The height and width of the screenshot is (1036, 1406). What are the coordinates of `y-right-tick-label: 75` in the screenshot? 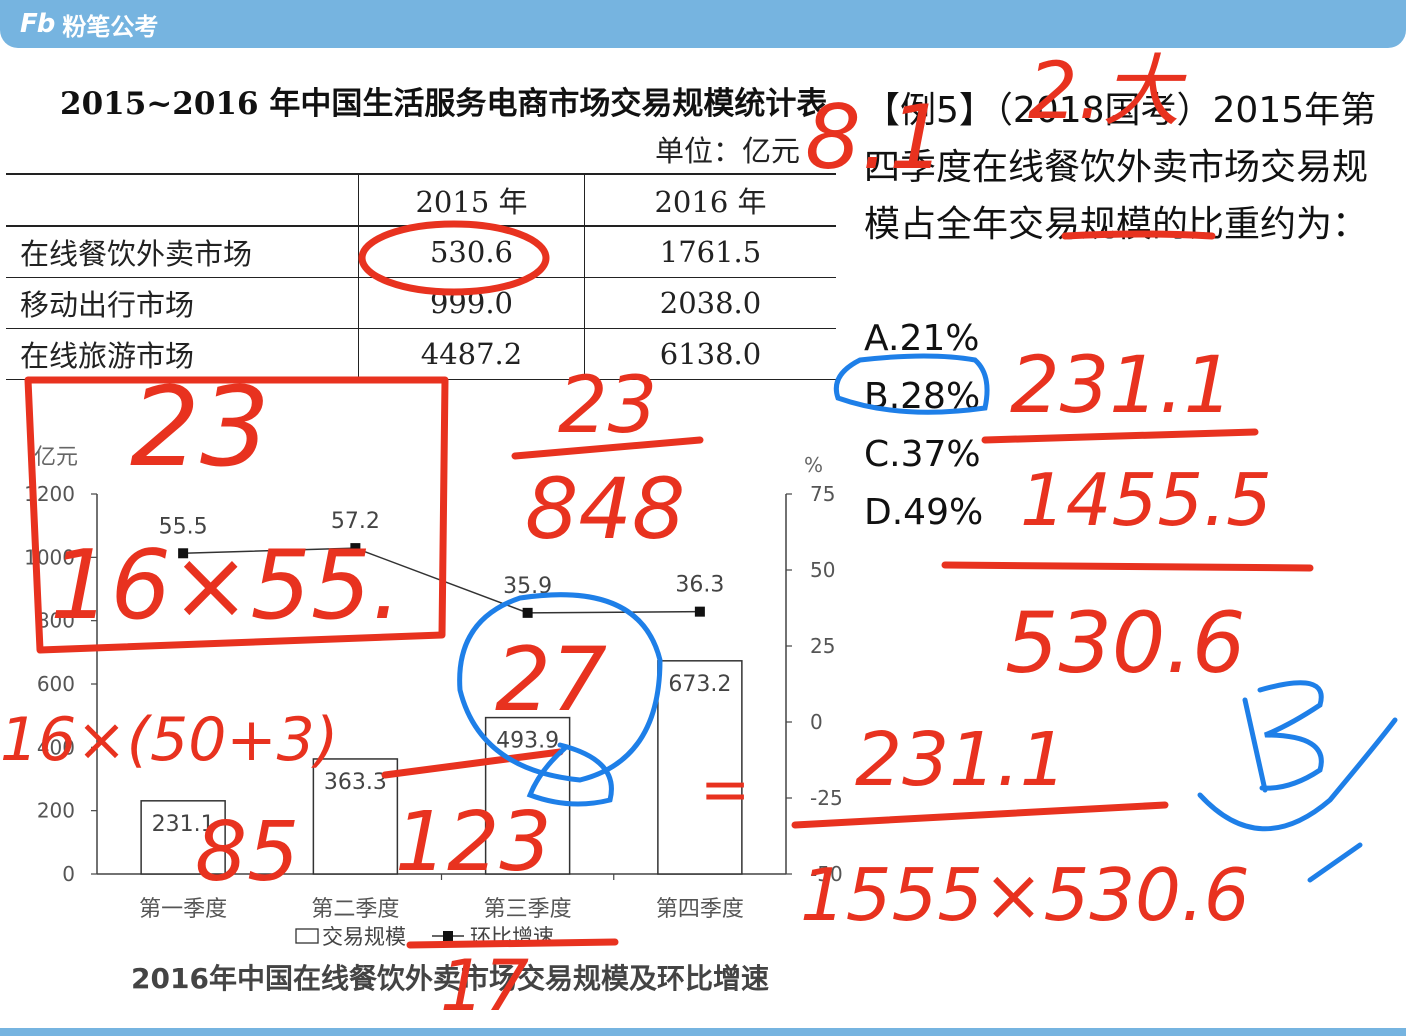 It's located at (822, 494).